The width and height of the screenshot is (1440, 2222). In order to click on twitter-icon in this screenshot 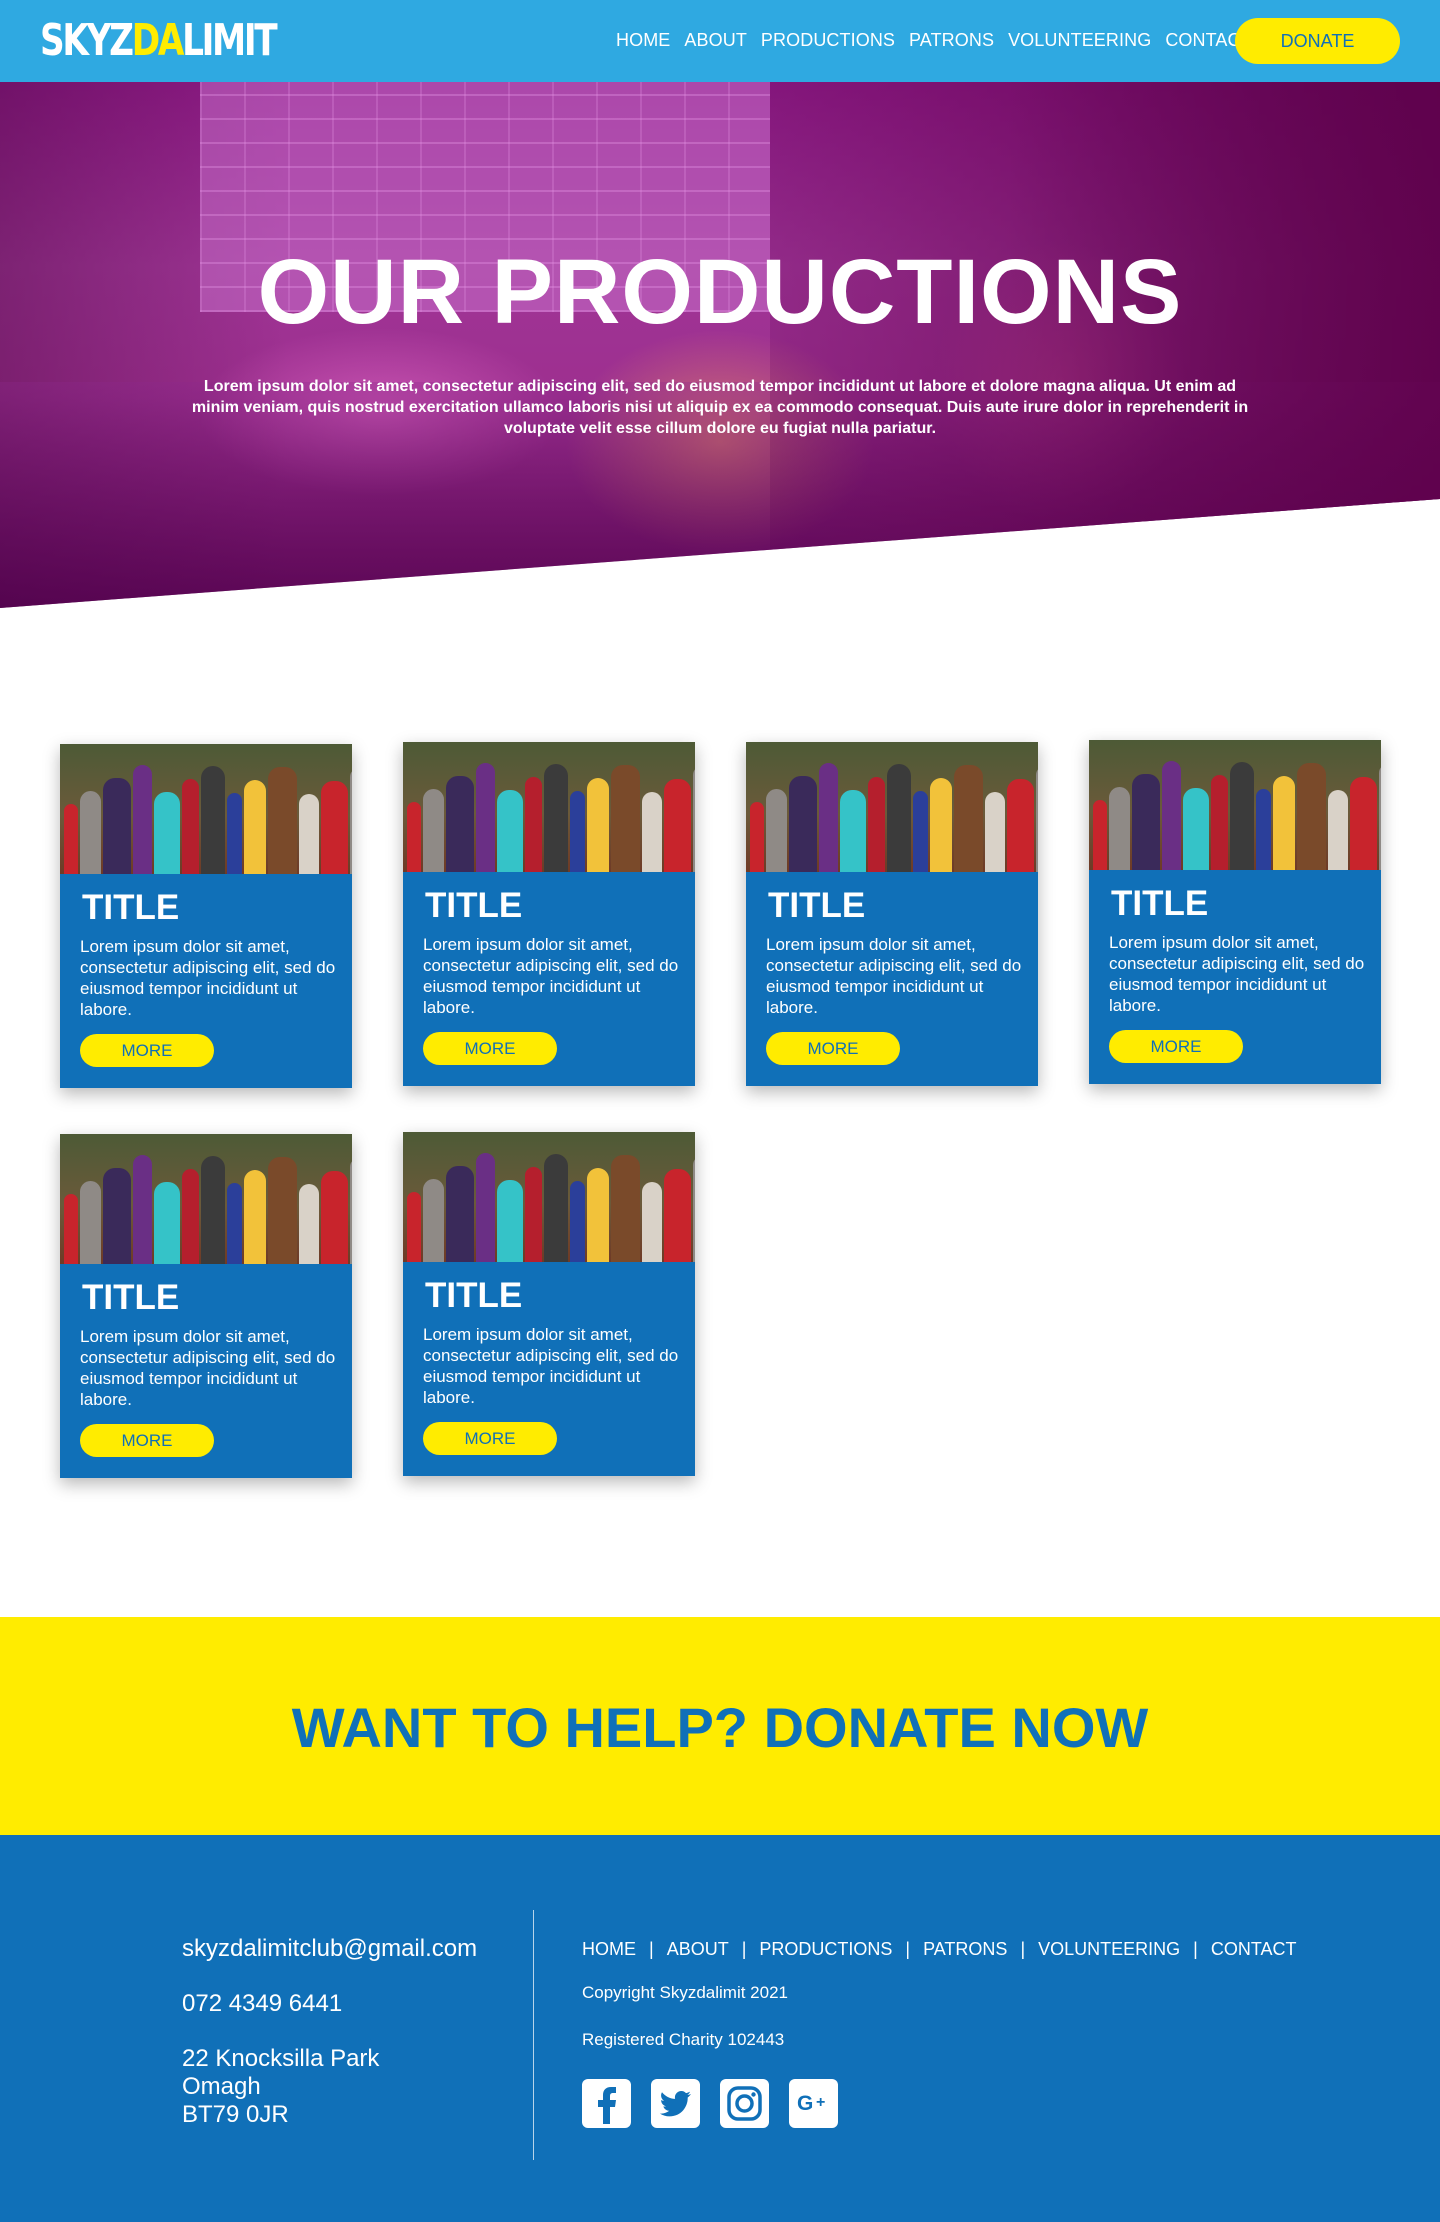, I will do `click(675, 2103)`.